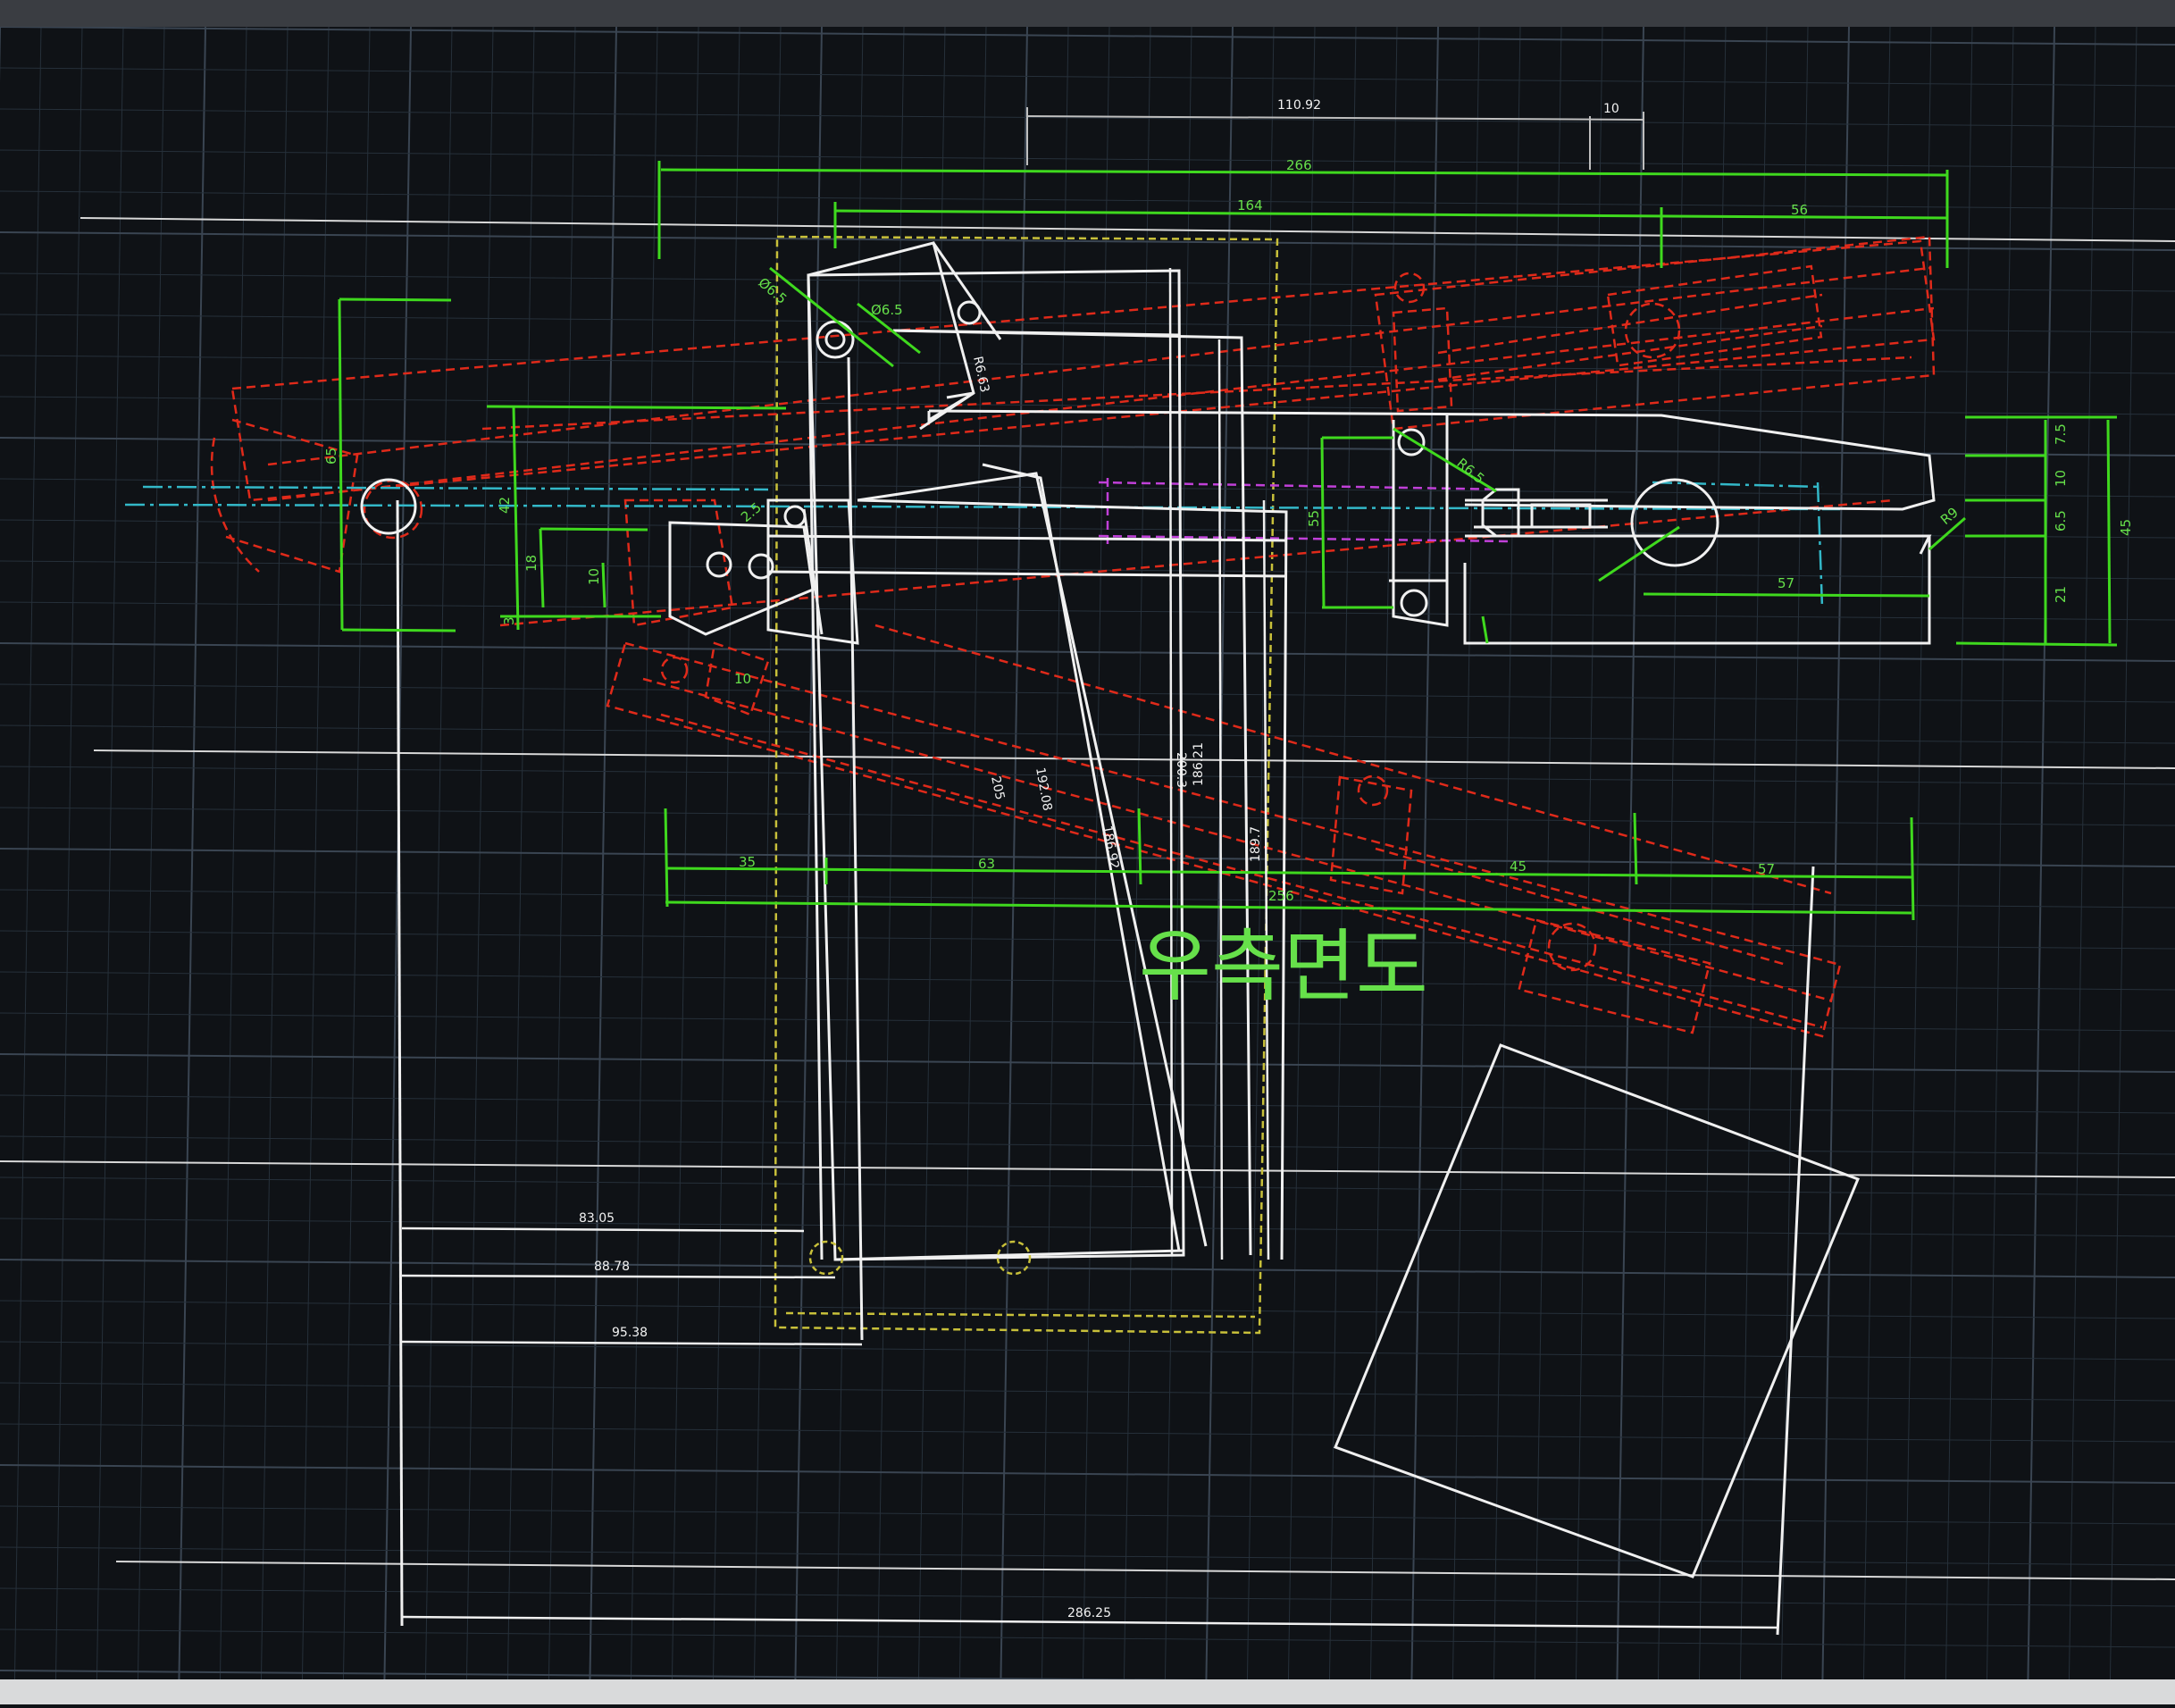 This screenshot has width=2175, height=1708. What do you see at coordinates (594, 576) in the screenshot?
I see `dim-left-10: 10` at bounding box center [594, 576].